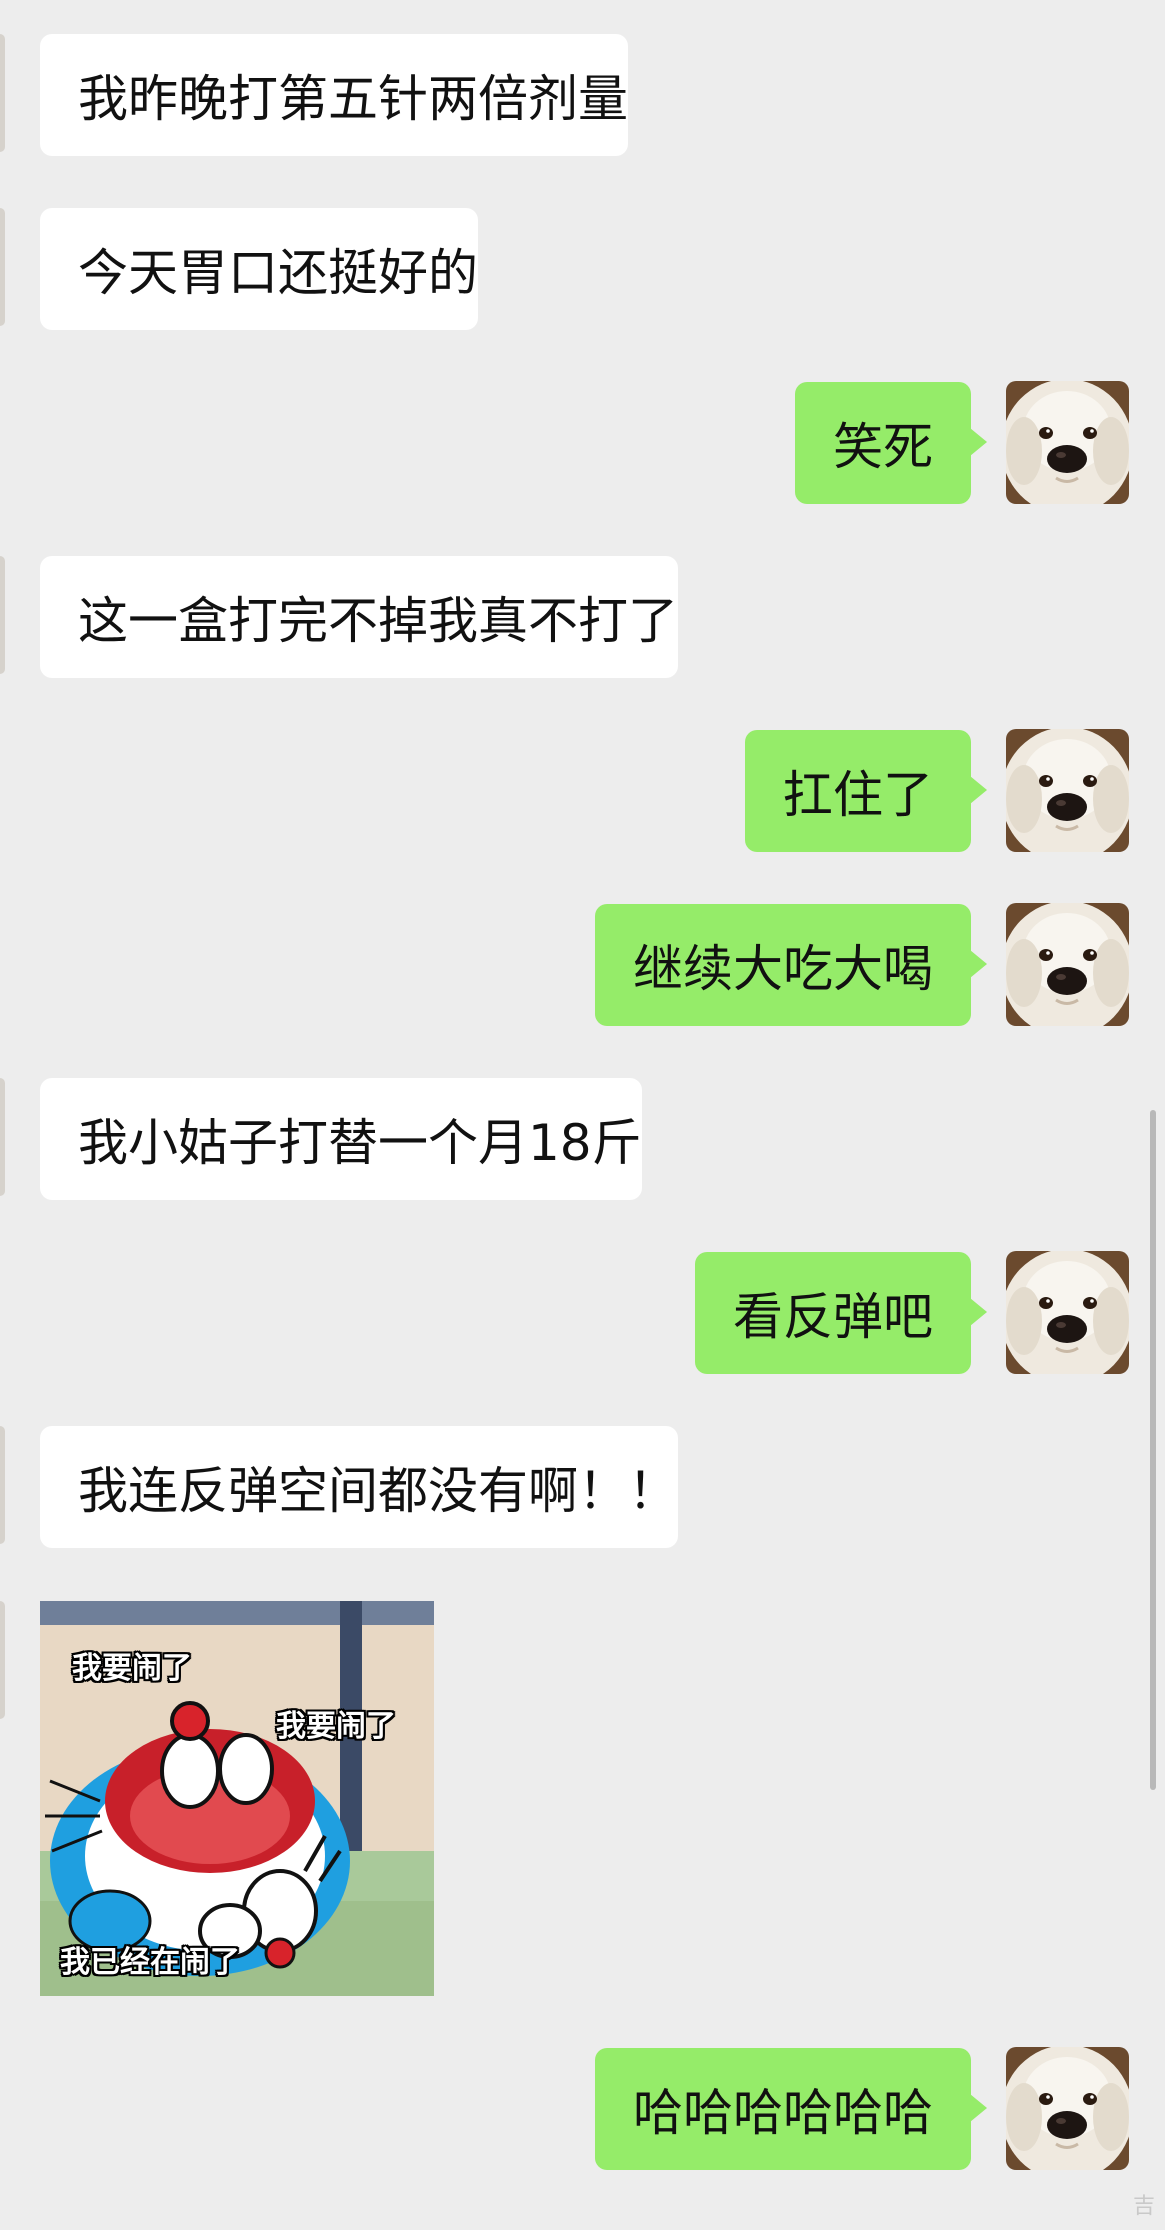 The width and height of the screenshot is (1165, 2230). I want to click on message-text: 我昨晚打第五针两倍剂量, so click(353, 99).